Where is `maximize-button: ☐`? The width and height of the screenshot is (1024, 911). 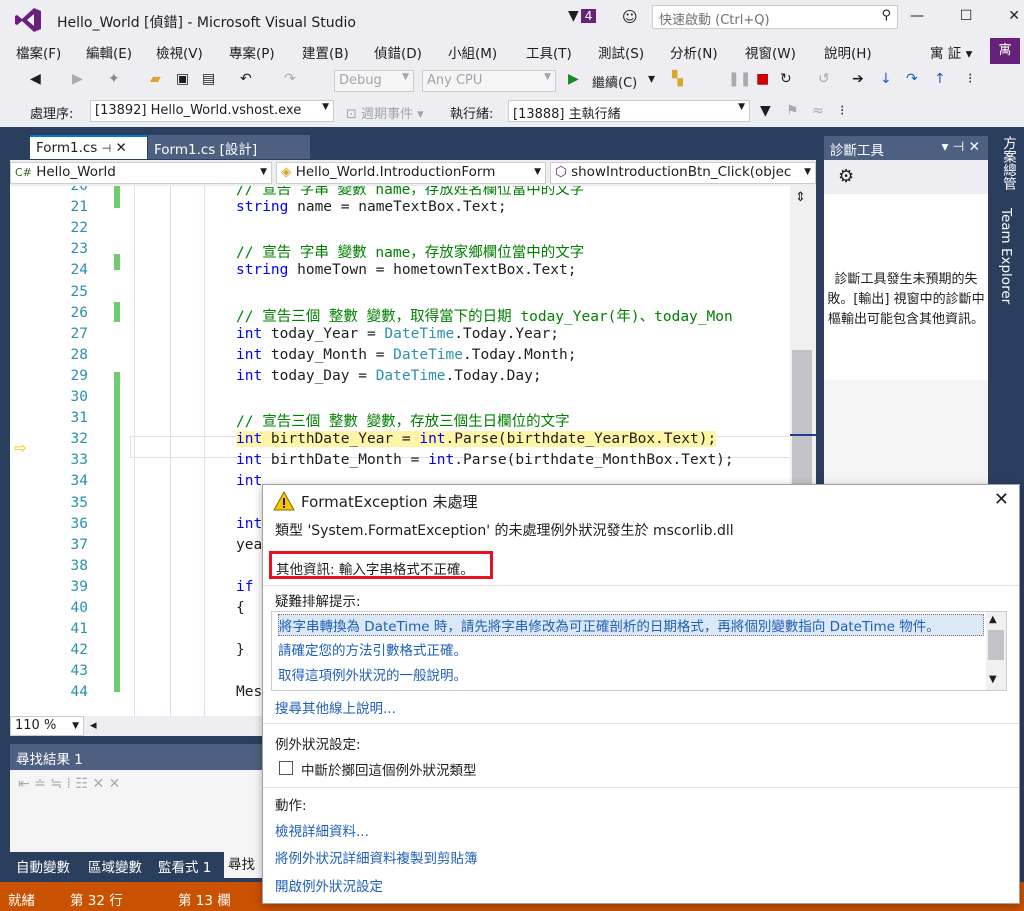
maximize-button: ☐ is located at coordinates (966, 18).